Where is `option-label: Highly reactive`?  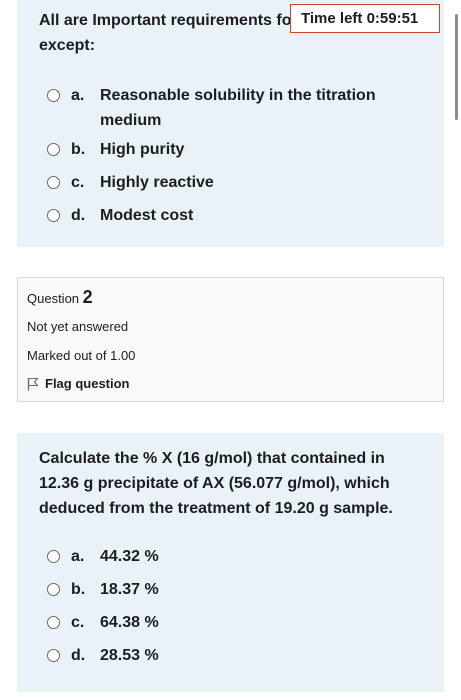 option-label: Highly reactive is located at coordinates (157, 182).